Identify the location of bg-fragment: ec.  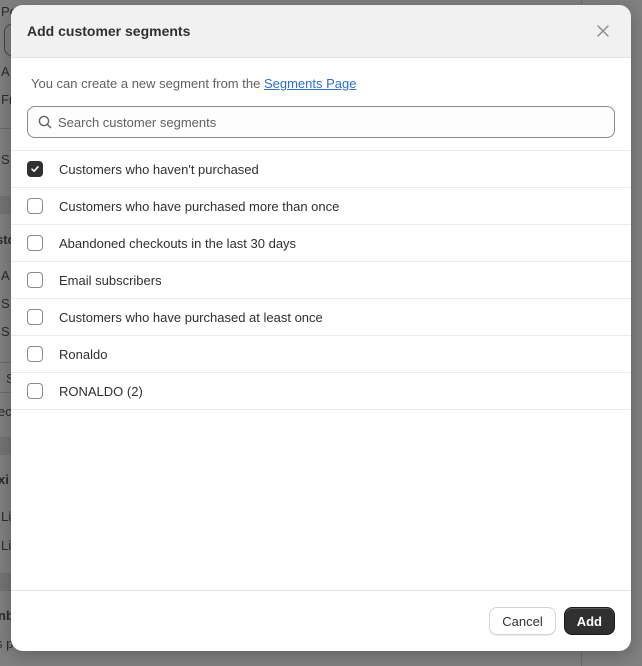
(6, 411).